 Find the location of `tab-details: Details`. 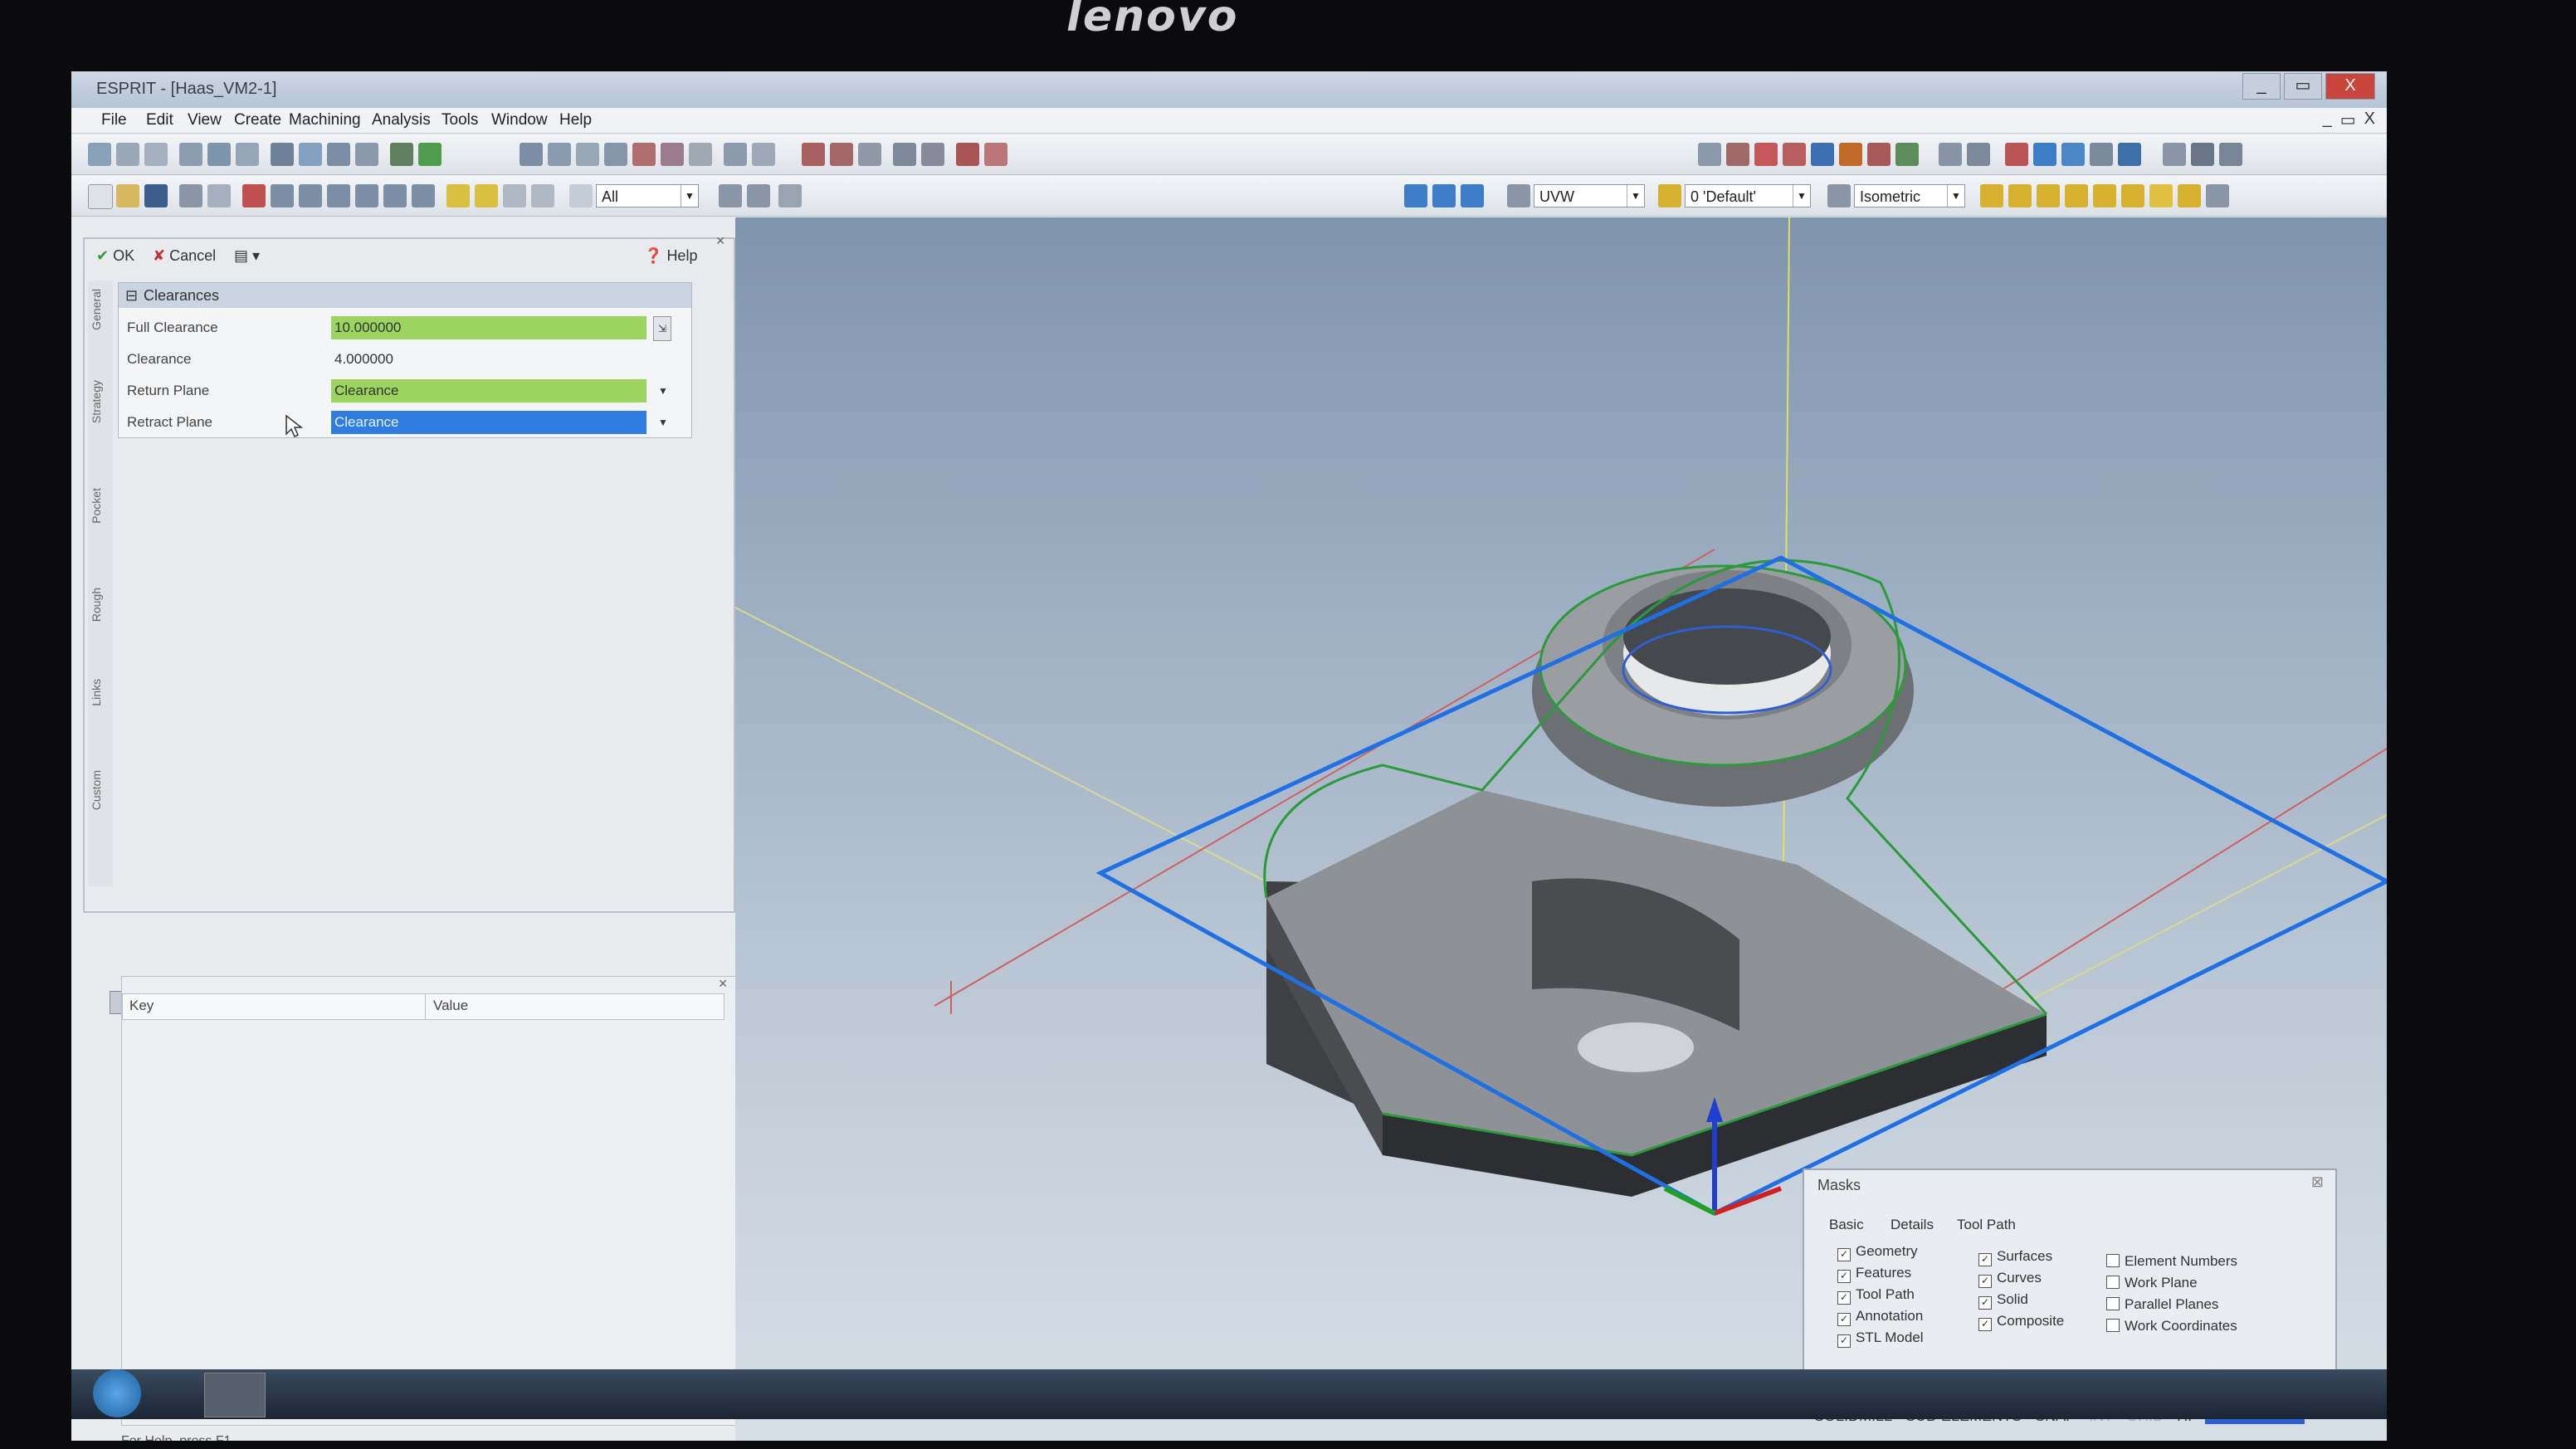

tab-details: Details is located at coordinates (1913, 1225).